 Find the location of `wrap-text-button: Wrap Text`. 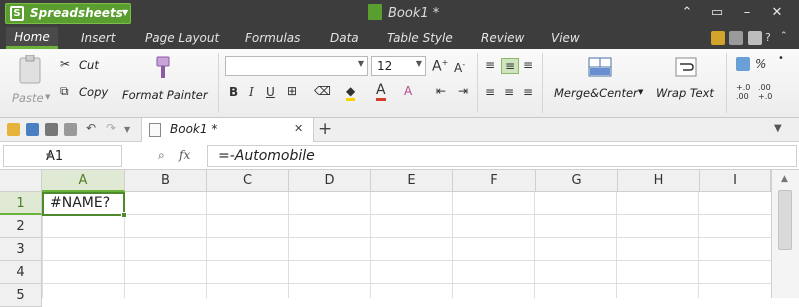

wrap-text-button: Wrap Text is located at coordinates (686, 83).